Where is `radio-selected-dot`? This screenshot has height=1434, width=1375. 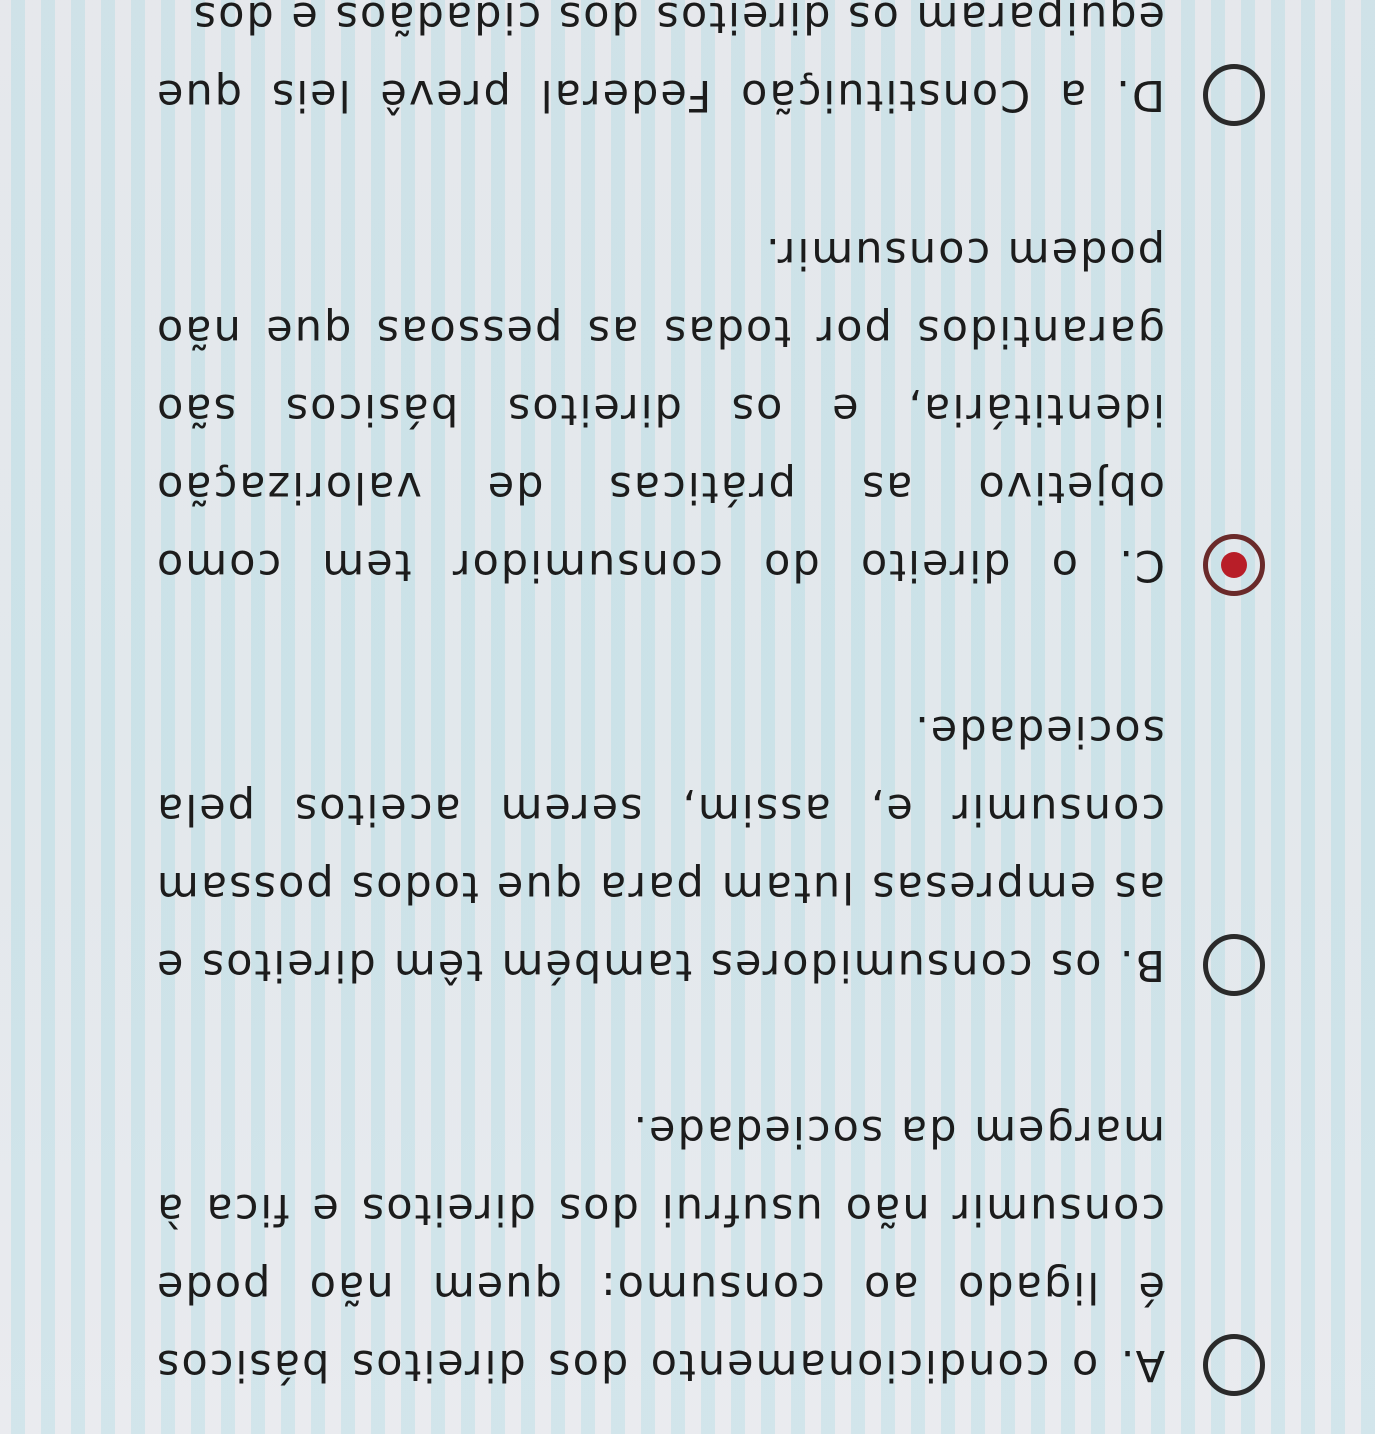
radio-selected-dot is located at coordinates (1234, 565).